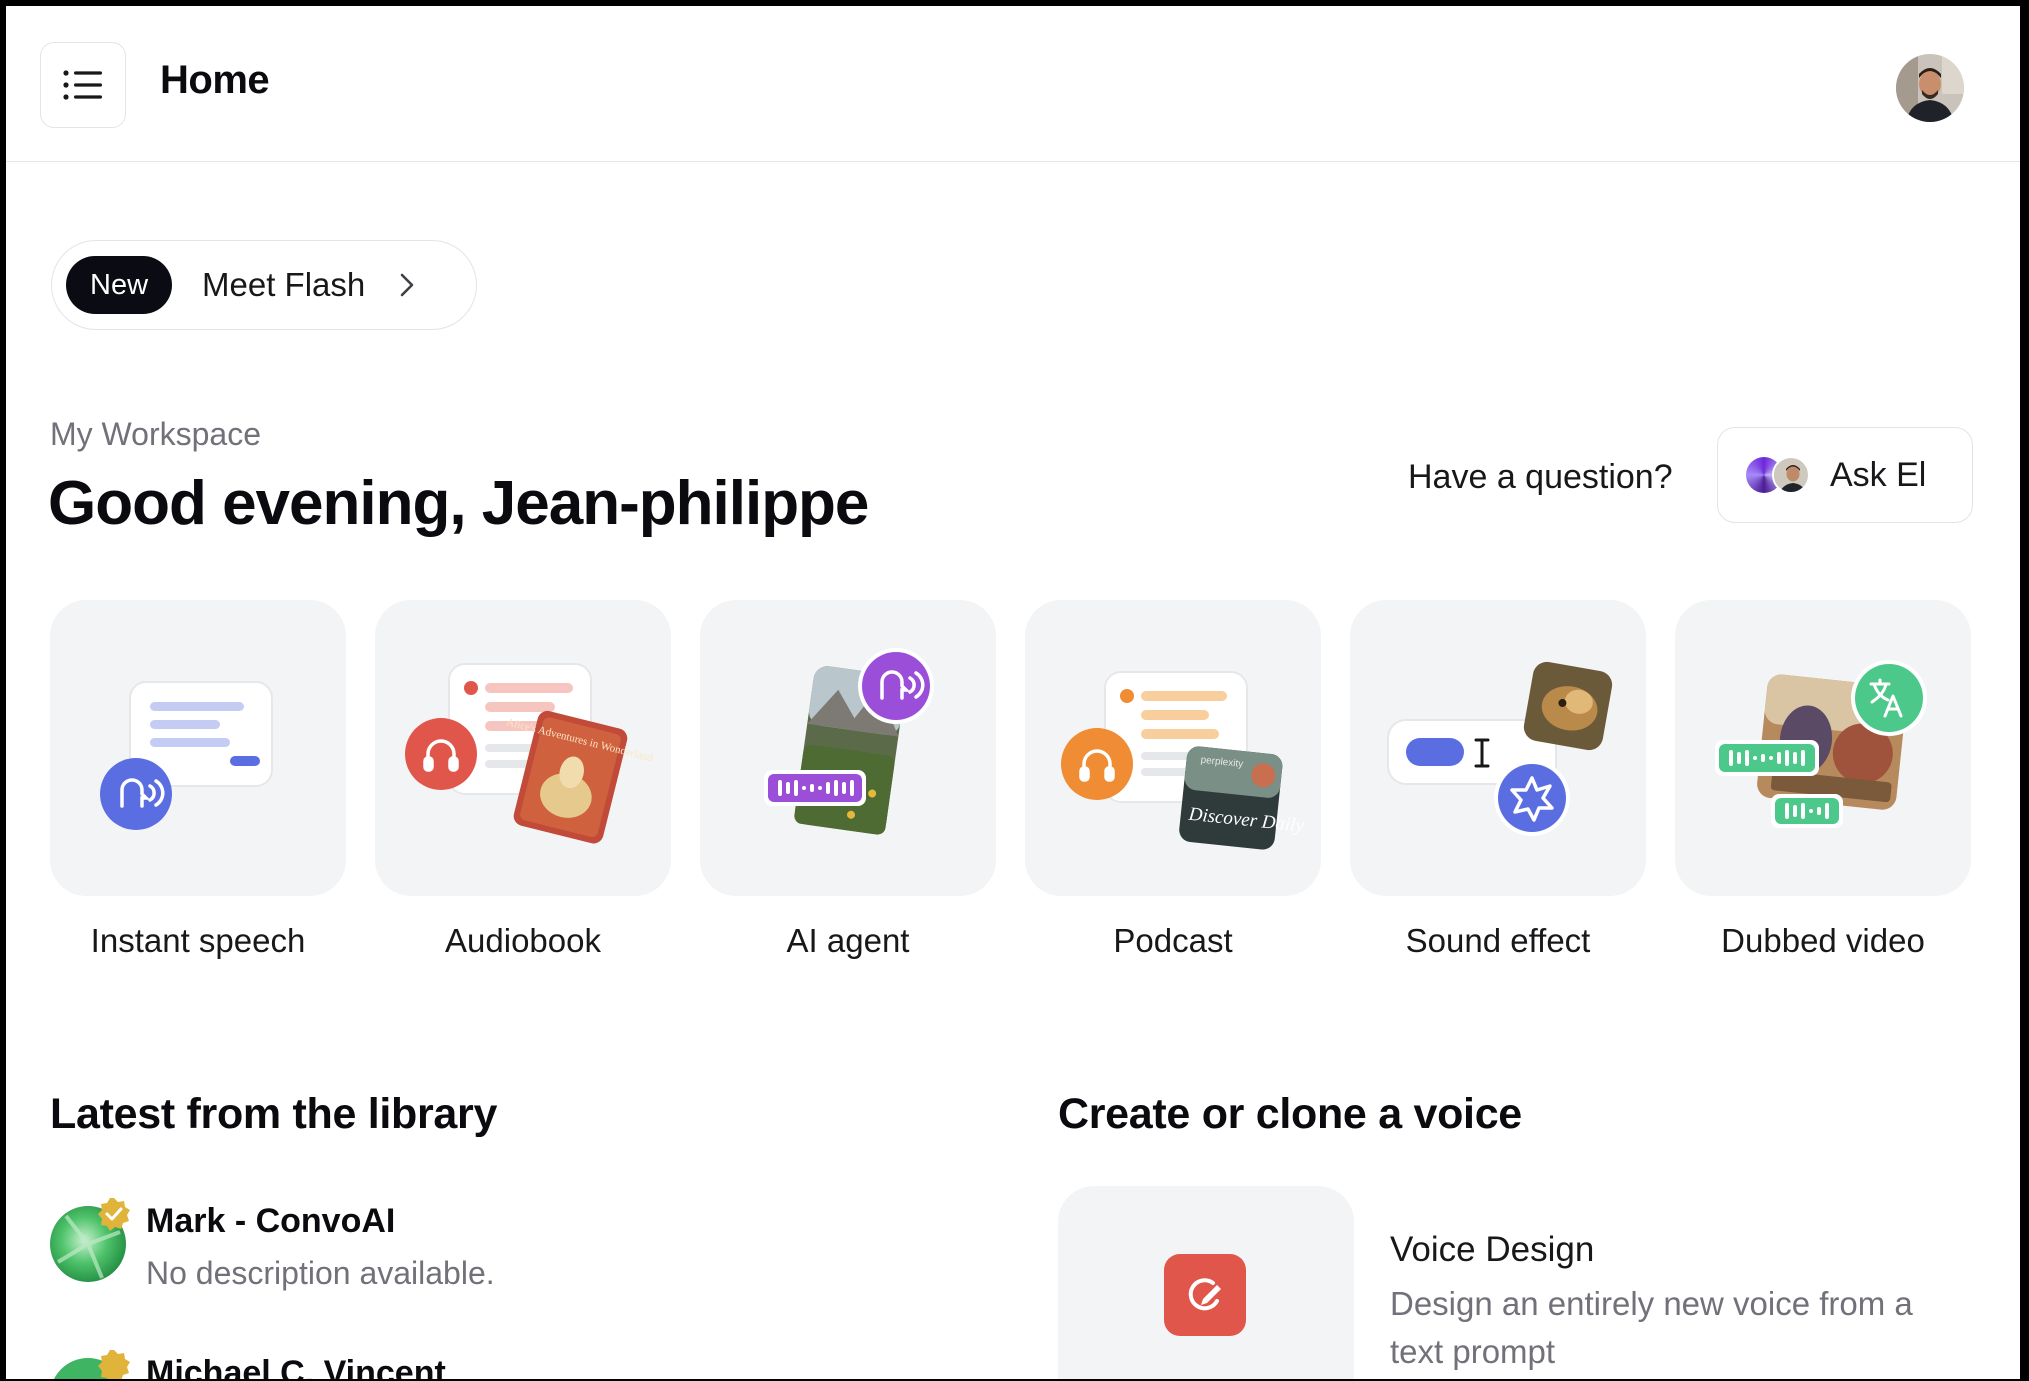 The image size is (2029, 1381). I want to click on ask-el-label: Ask El, so click(1878, 474).